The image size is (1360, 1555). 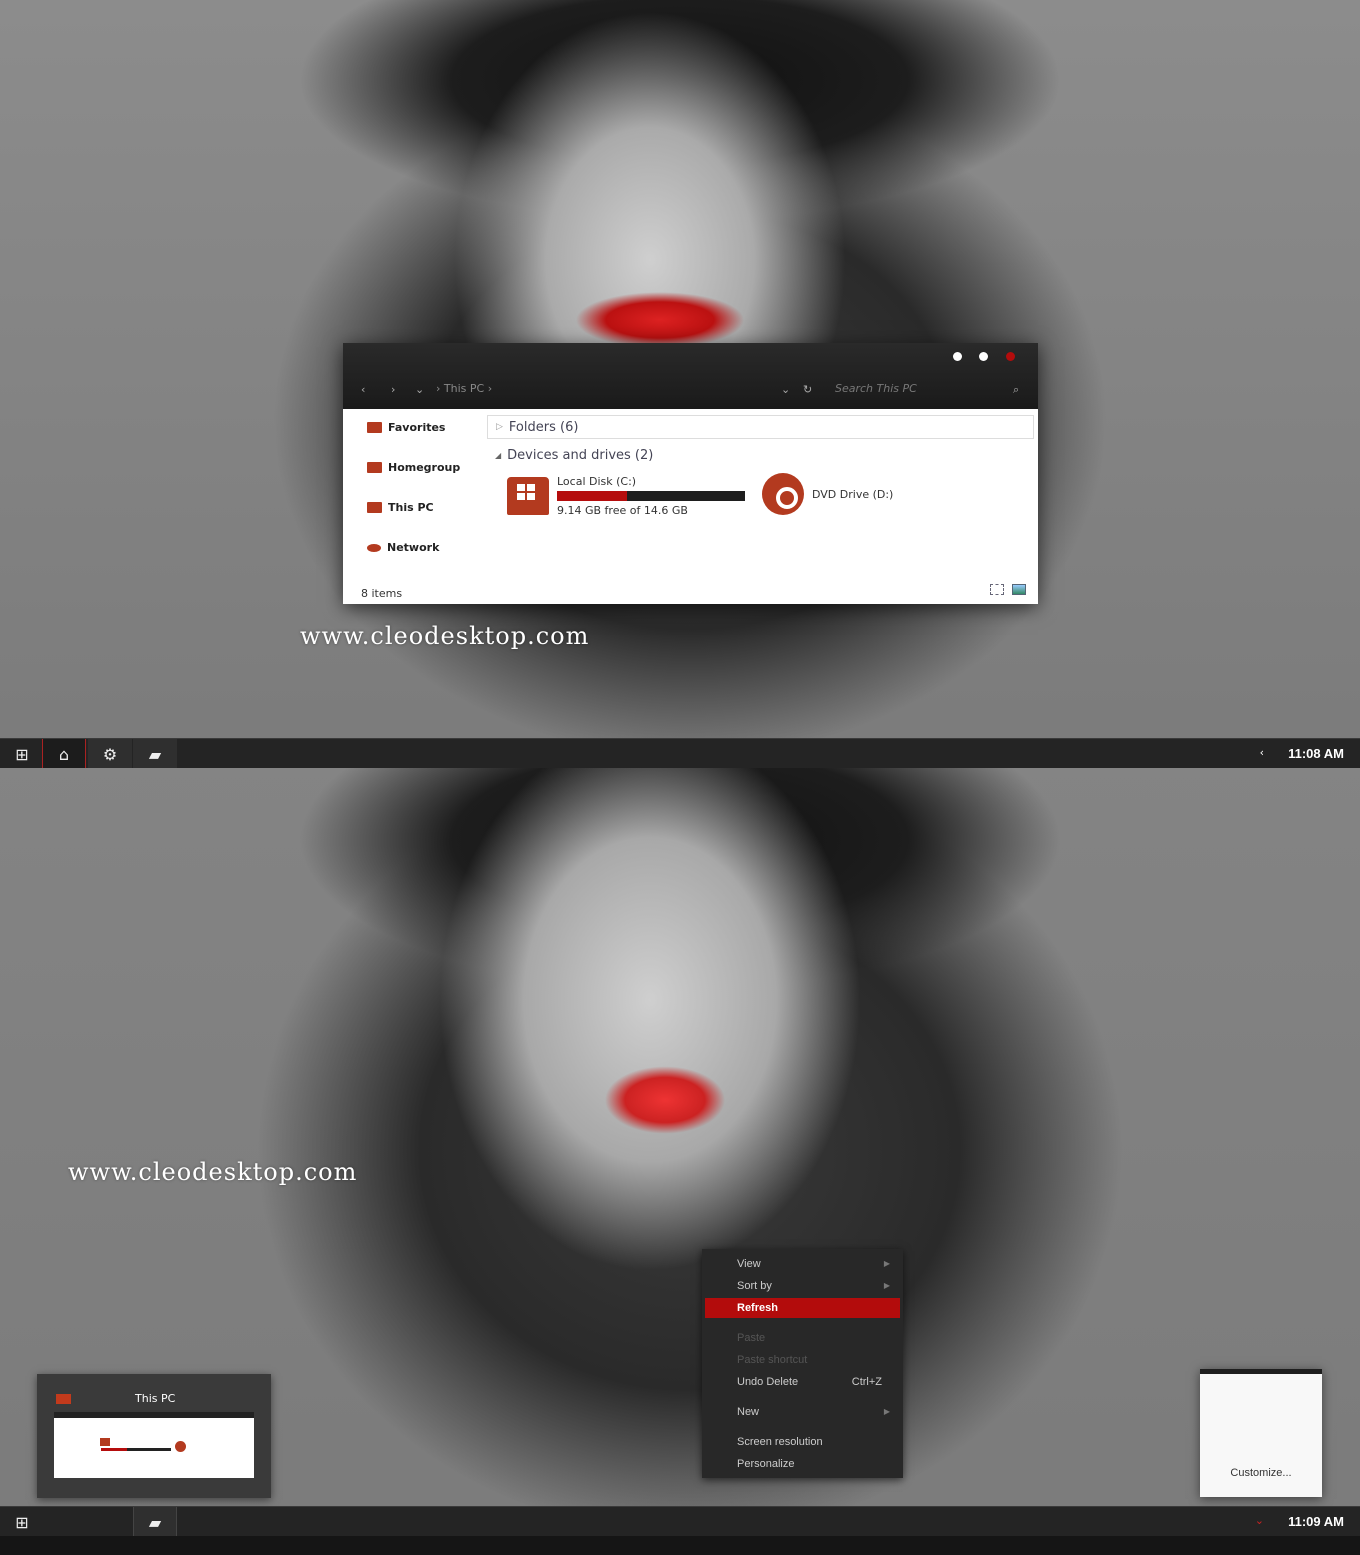 What do you see at coordinates (543, 427) in the screenshot?
I see `group-label: Folders (6)` at bounding box center [543, 427].